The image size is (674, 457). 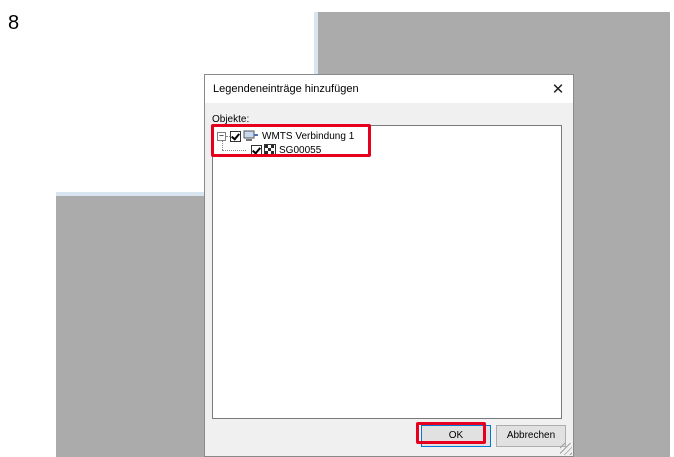 What do you see at coordinates (286, 89) in the screenshot?
I see `dialog-title: Legendeneinträge hinzufügen` at bounding box center [286, 89].